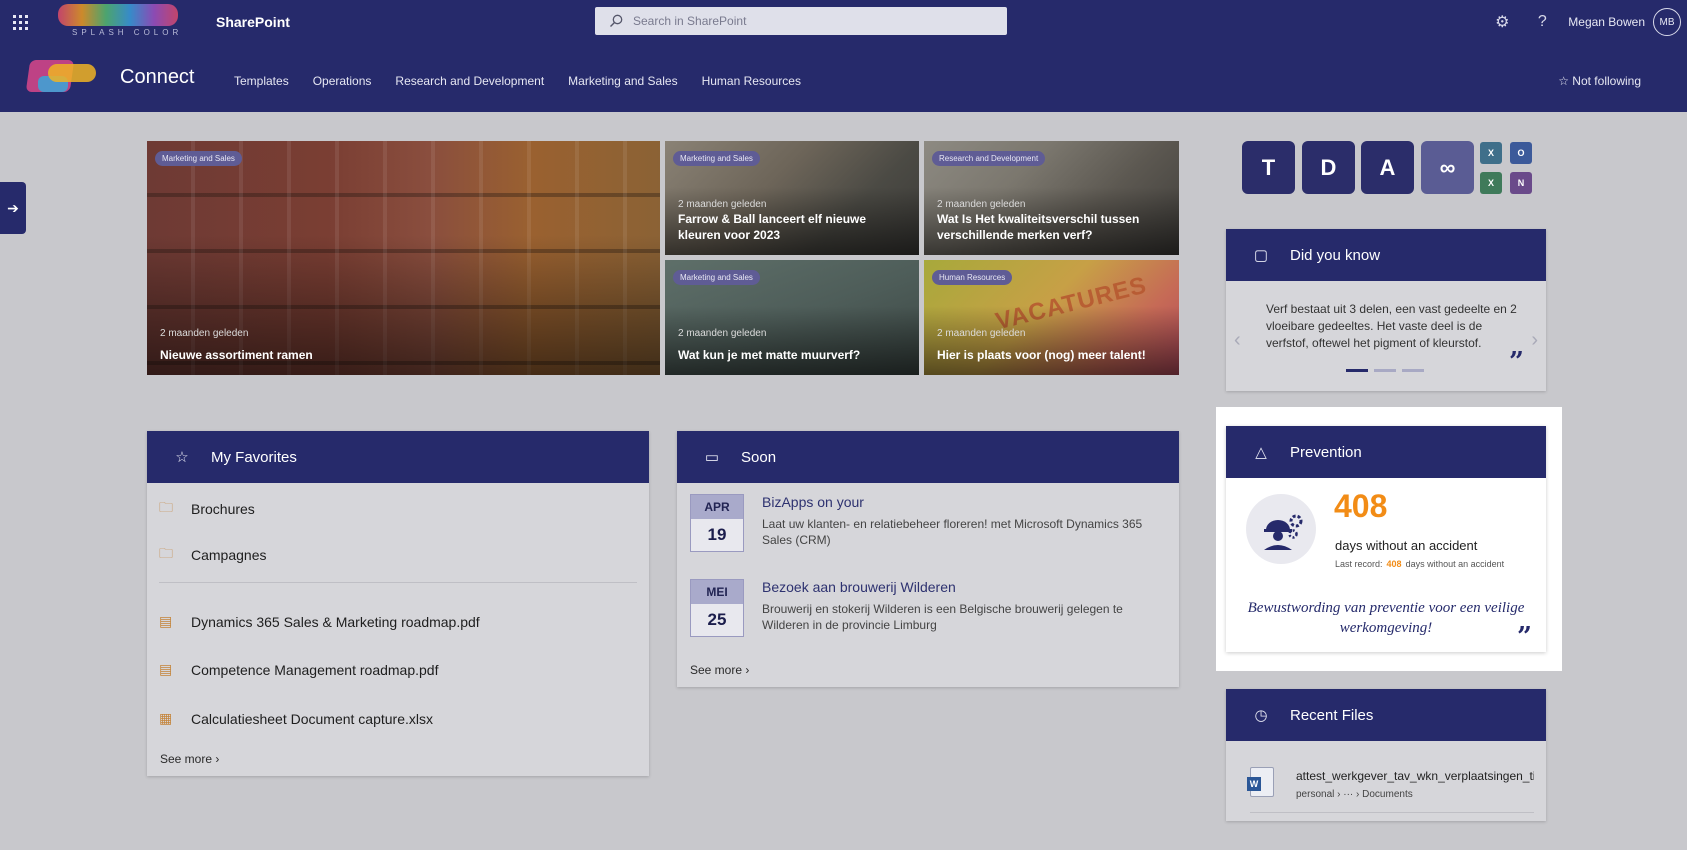 This screenshot has width=1687, height=850. Describe the element at coordinates (622, 81) in the screenshot. I see `nav-item-marketing: Marketing and Sales` at that location.